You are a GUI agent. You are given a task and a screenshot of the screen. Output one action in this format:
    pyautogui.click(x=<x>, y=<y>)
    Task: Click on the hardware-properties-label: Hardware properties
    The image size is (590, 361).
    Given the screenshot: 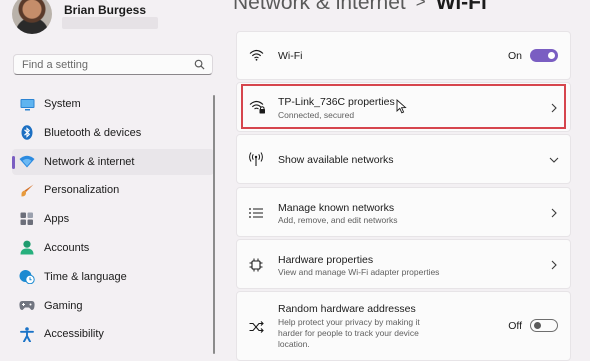 What is the action you would take?
    pyautogui.click(x=326, y=260)
    